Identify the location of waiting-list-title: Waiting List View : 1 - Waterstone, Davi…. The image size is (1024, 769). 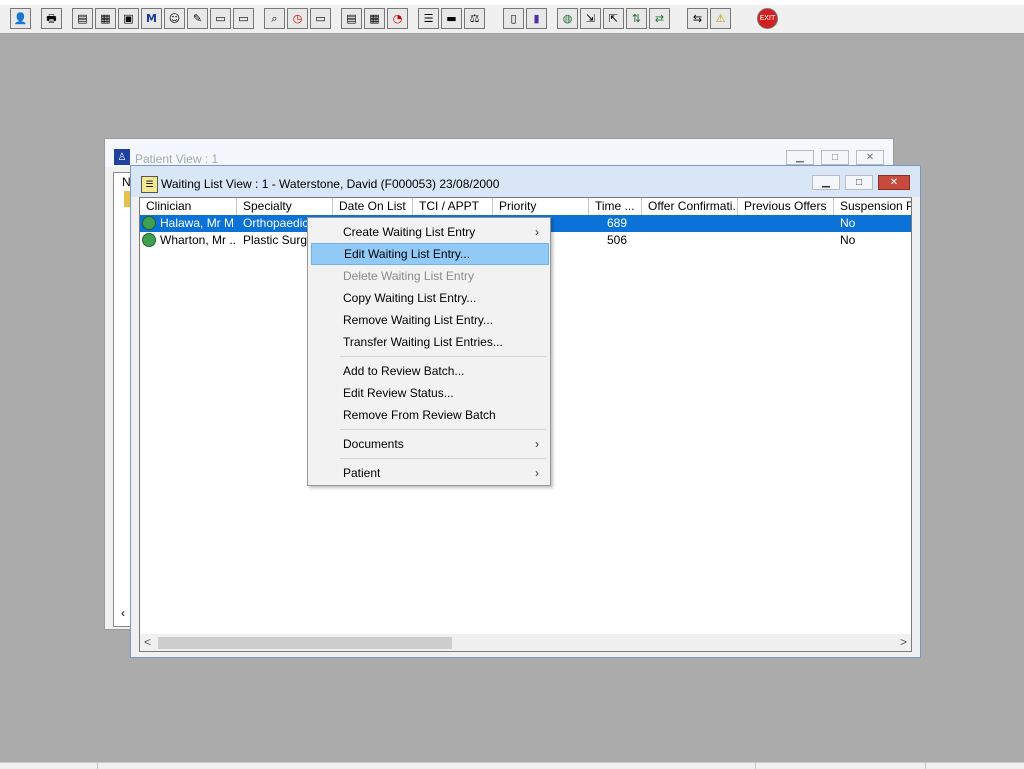
(330, 184).